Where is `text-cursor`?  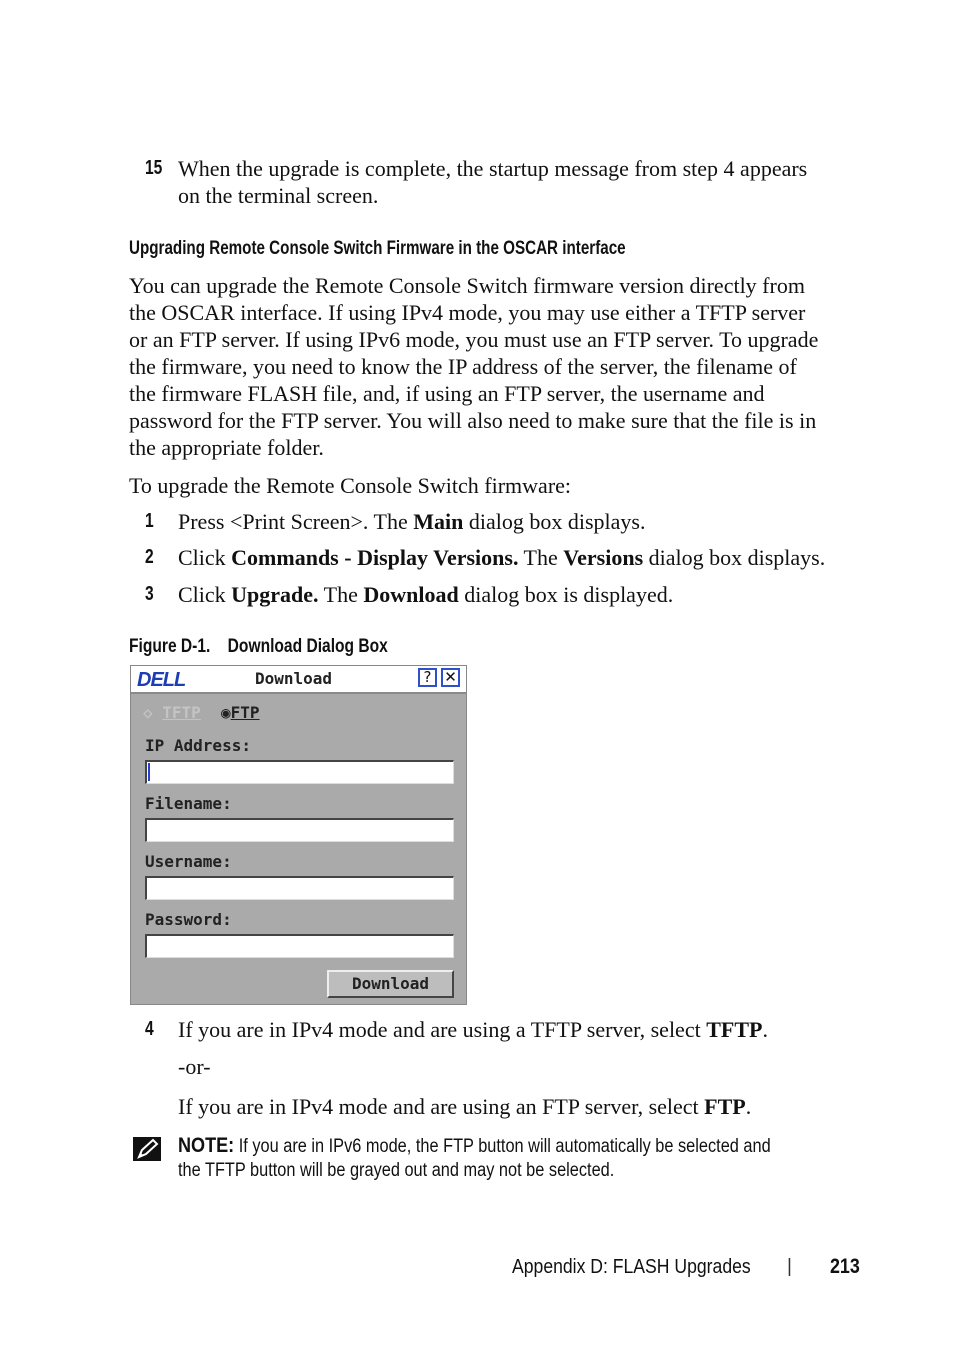 text-cursor is located at coordinates (149, 772).